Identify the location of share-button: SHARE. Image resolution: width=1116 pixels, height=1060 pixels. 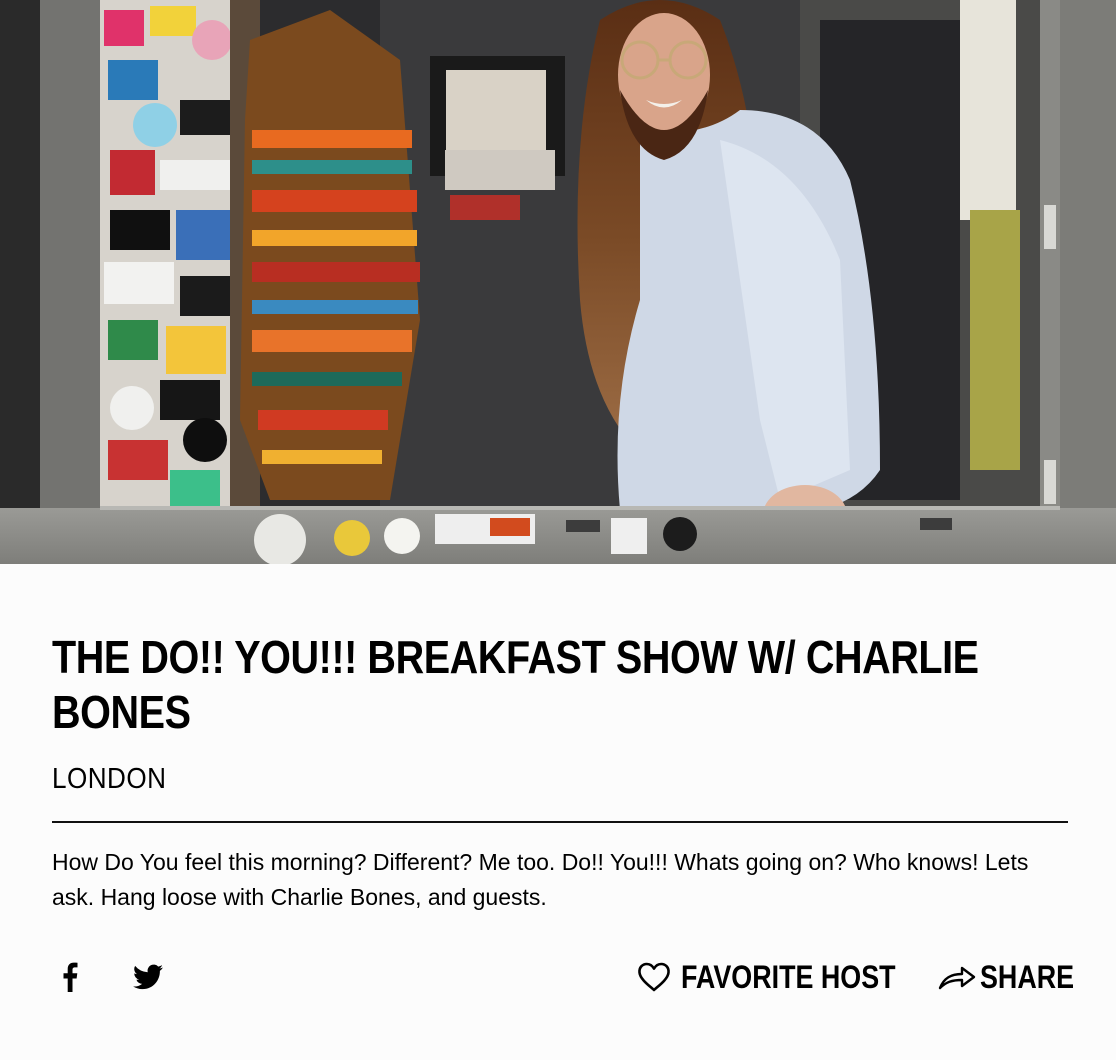
(1015, 977).